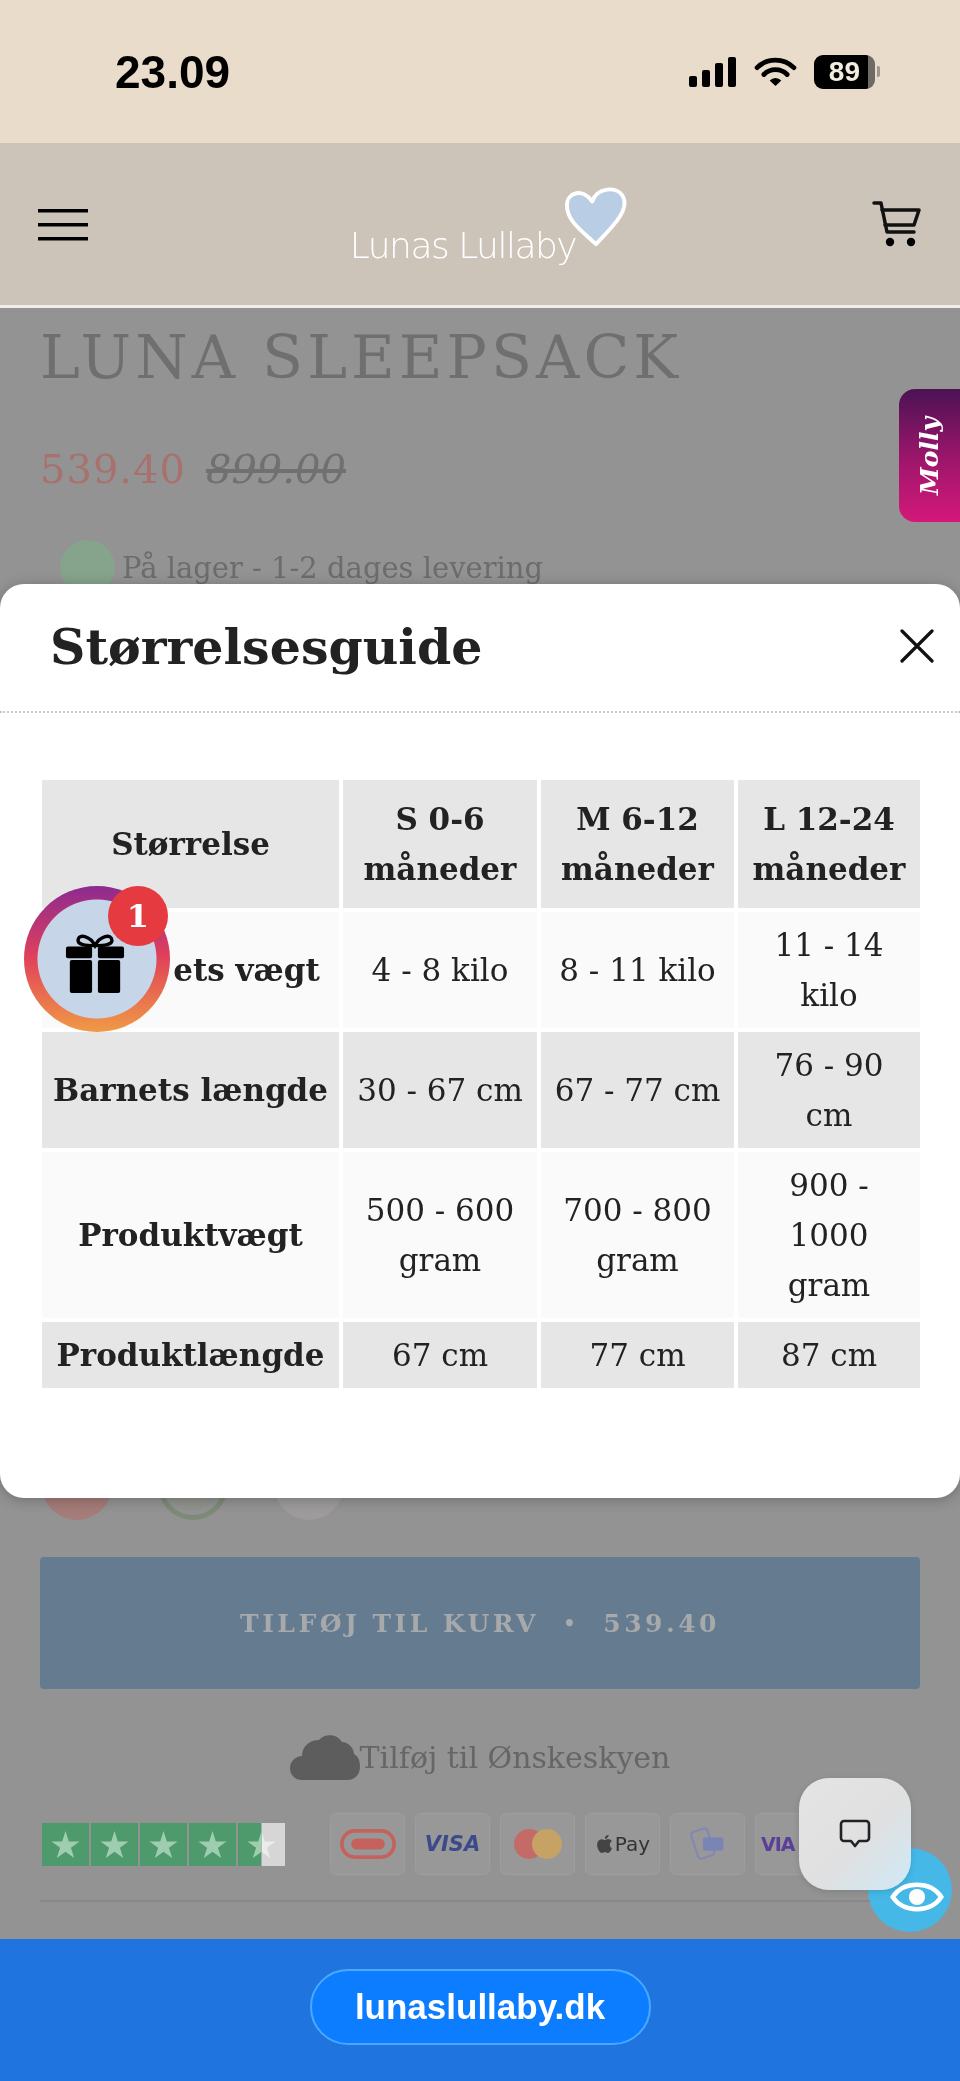 The width and height of the screenshot is (960, 2081). What do you see at coordinates (190, 1235) in the screenshot?
I see `row-header: Produktvægt` at bounding box center [190, 1235].